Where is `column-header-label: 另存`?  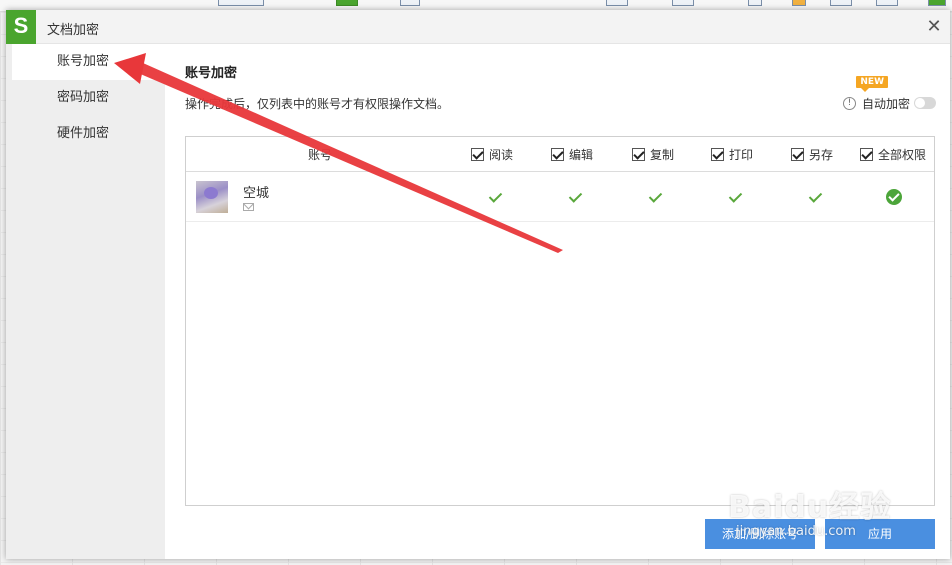 column-header-label: 另存 is located at coordinates (821, 155).